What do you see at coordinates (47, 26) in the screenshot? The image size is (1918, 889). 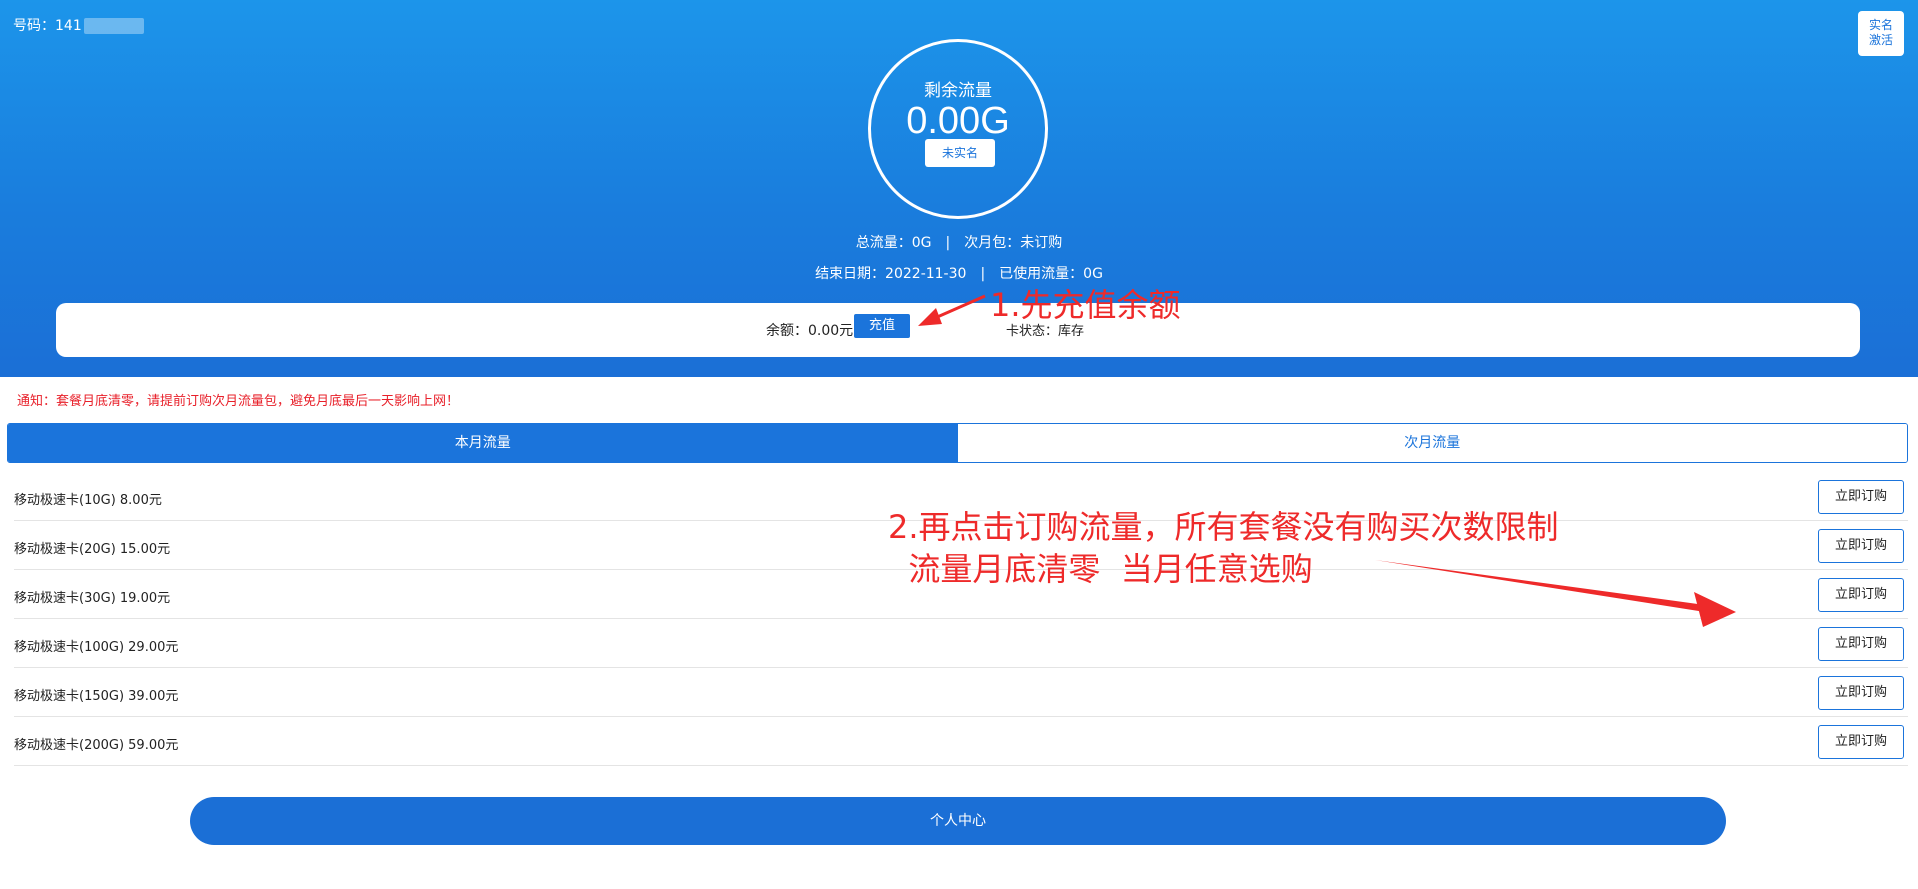 I see `phone-label: 号码：141` at bounding box center [47, 26].